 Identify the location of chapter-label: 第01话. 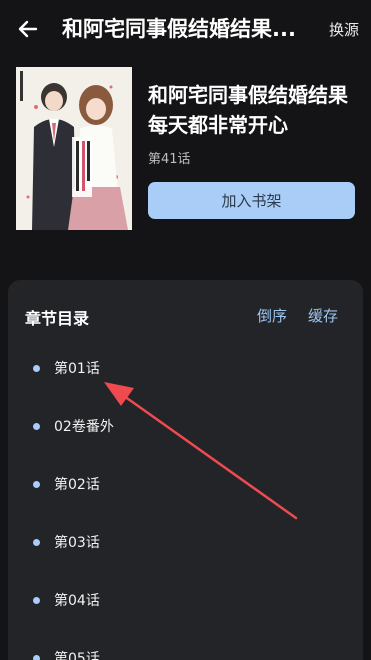
(77, 369).